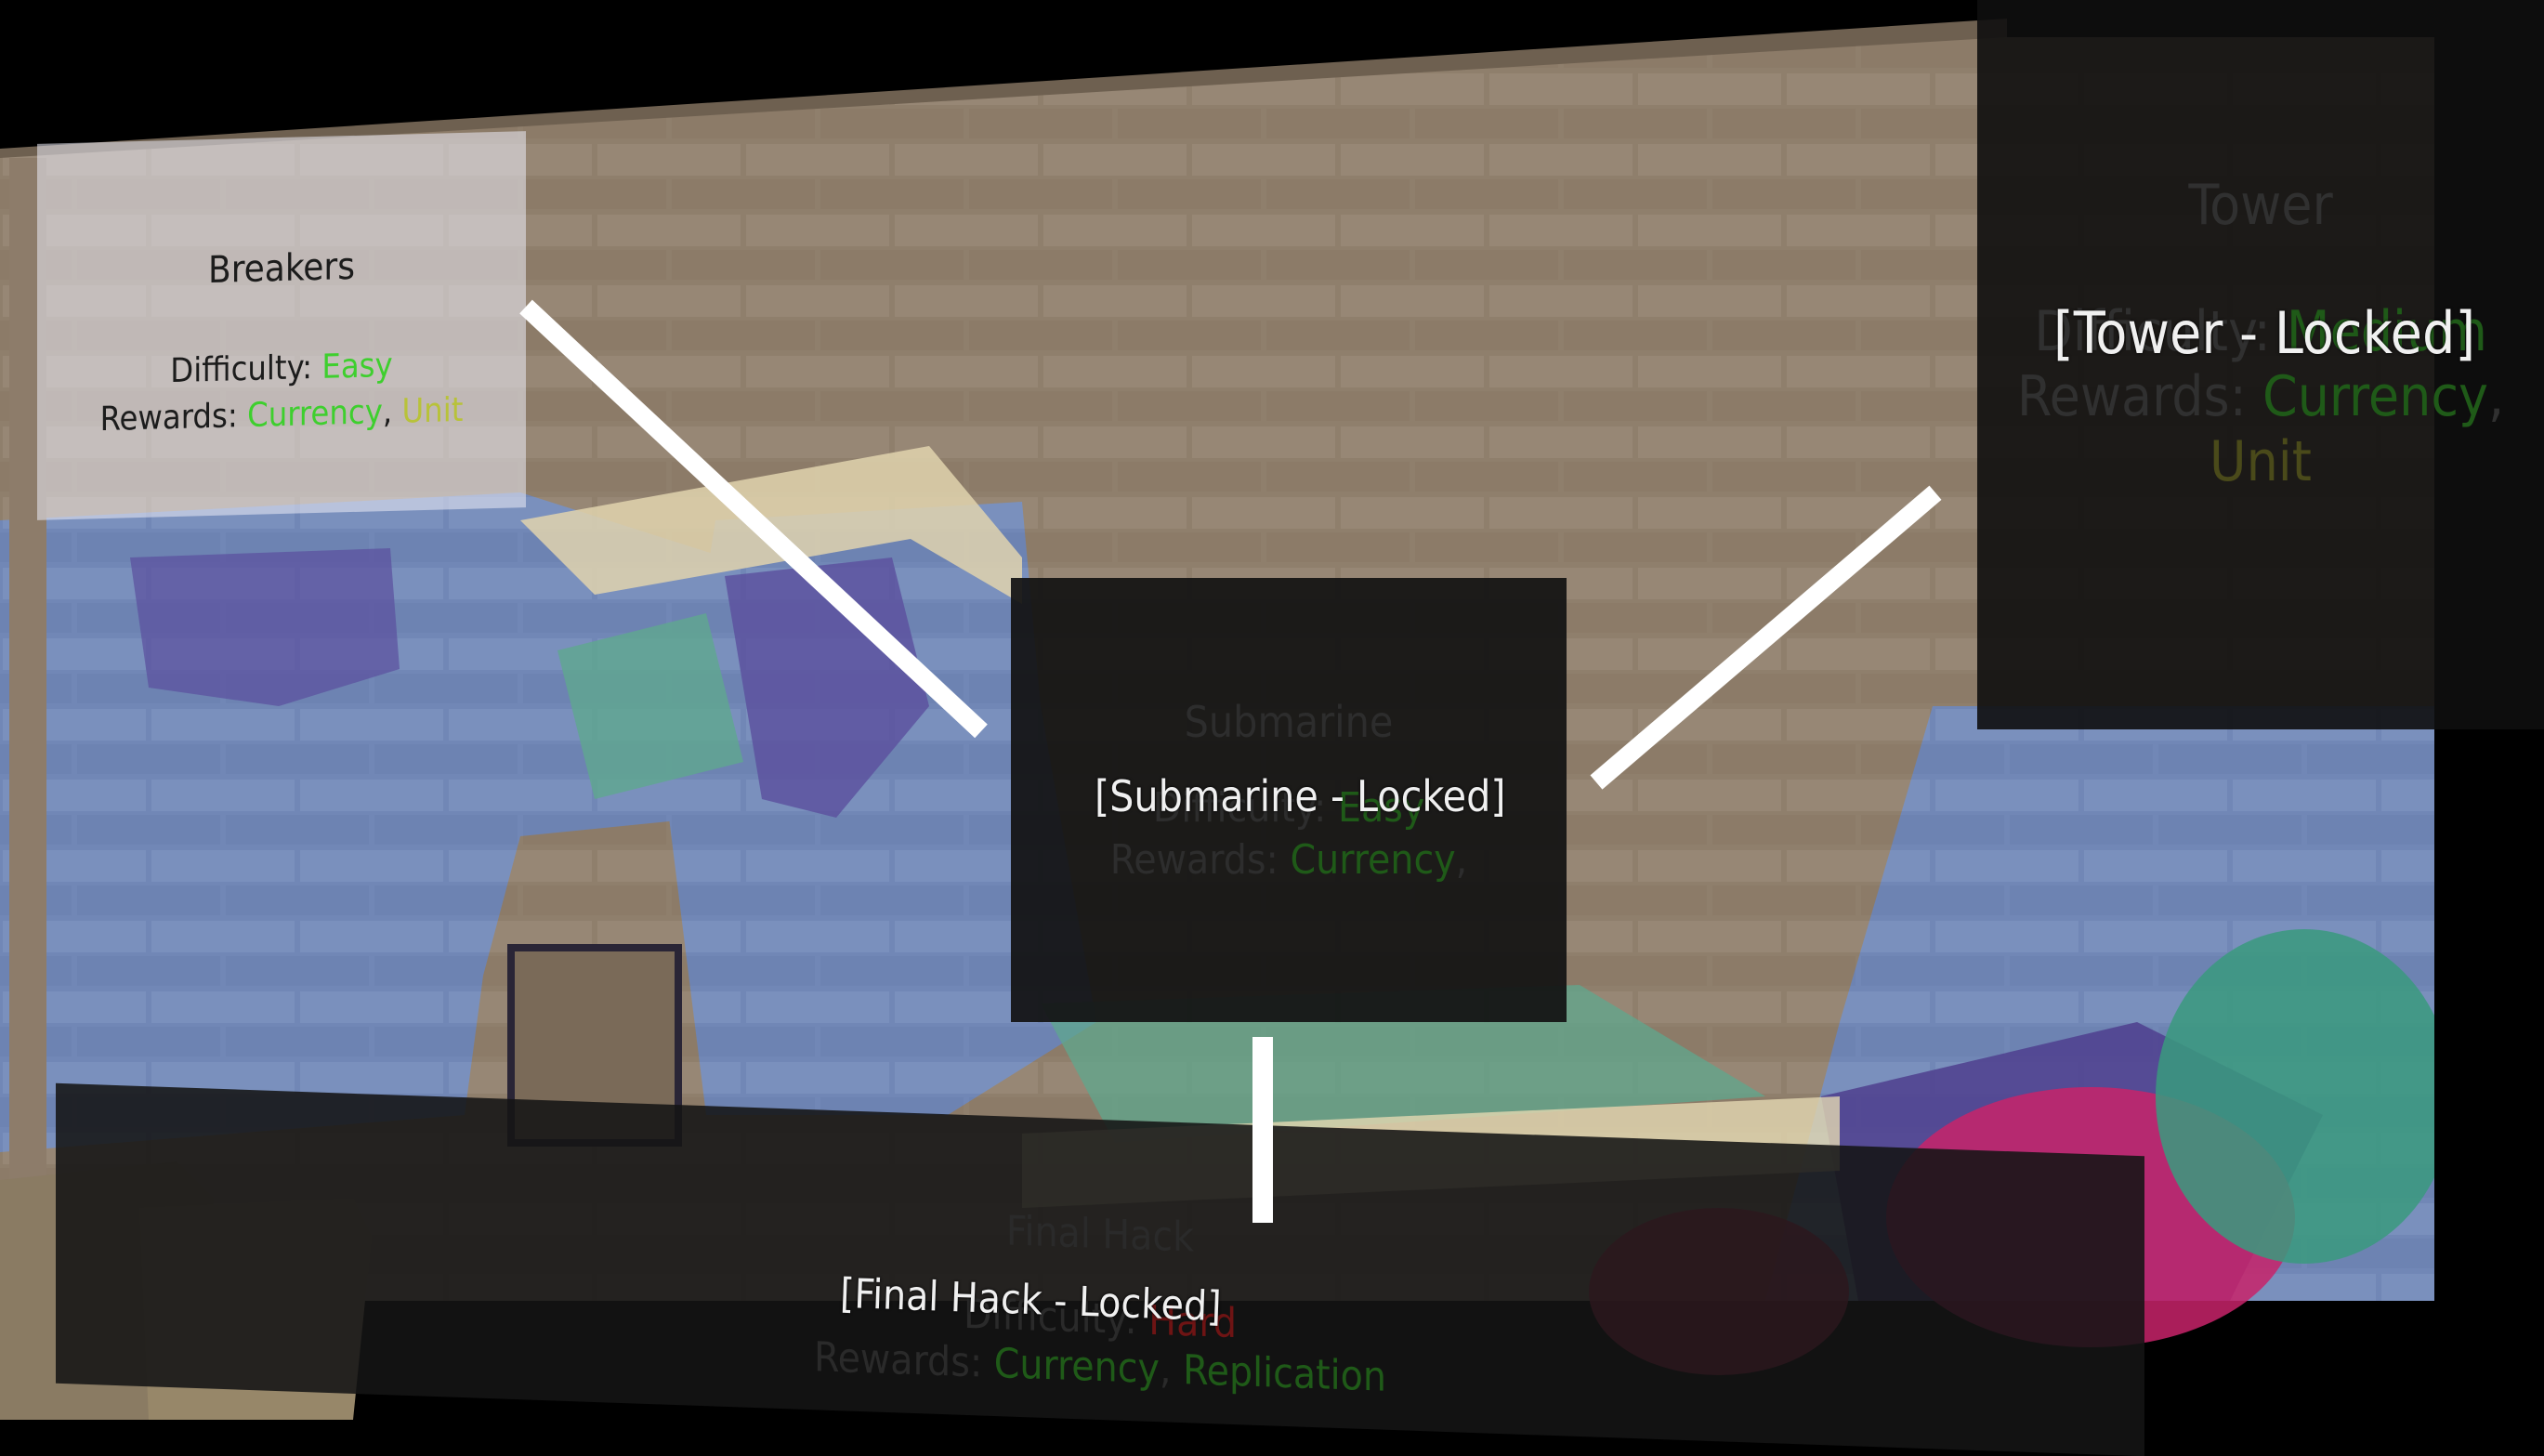  I want to click on difficulty-label: Difficulty:, so click(241, 369).